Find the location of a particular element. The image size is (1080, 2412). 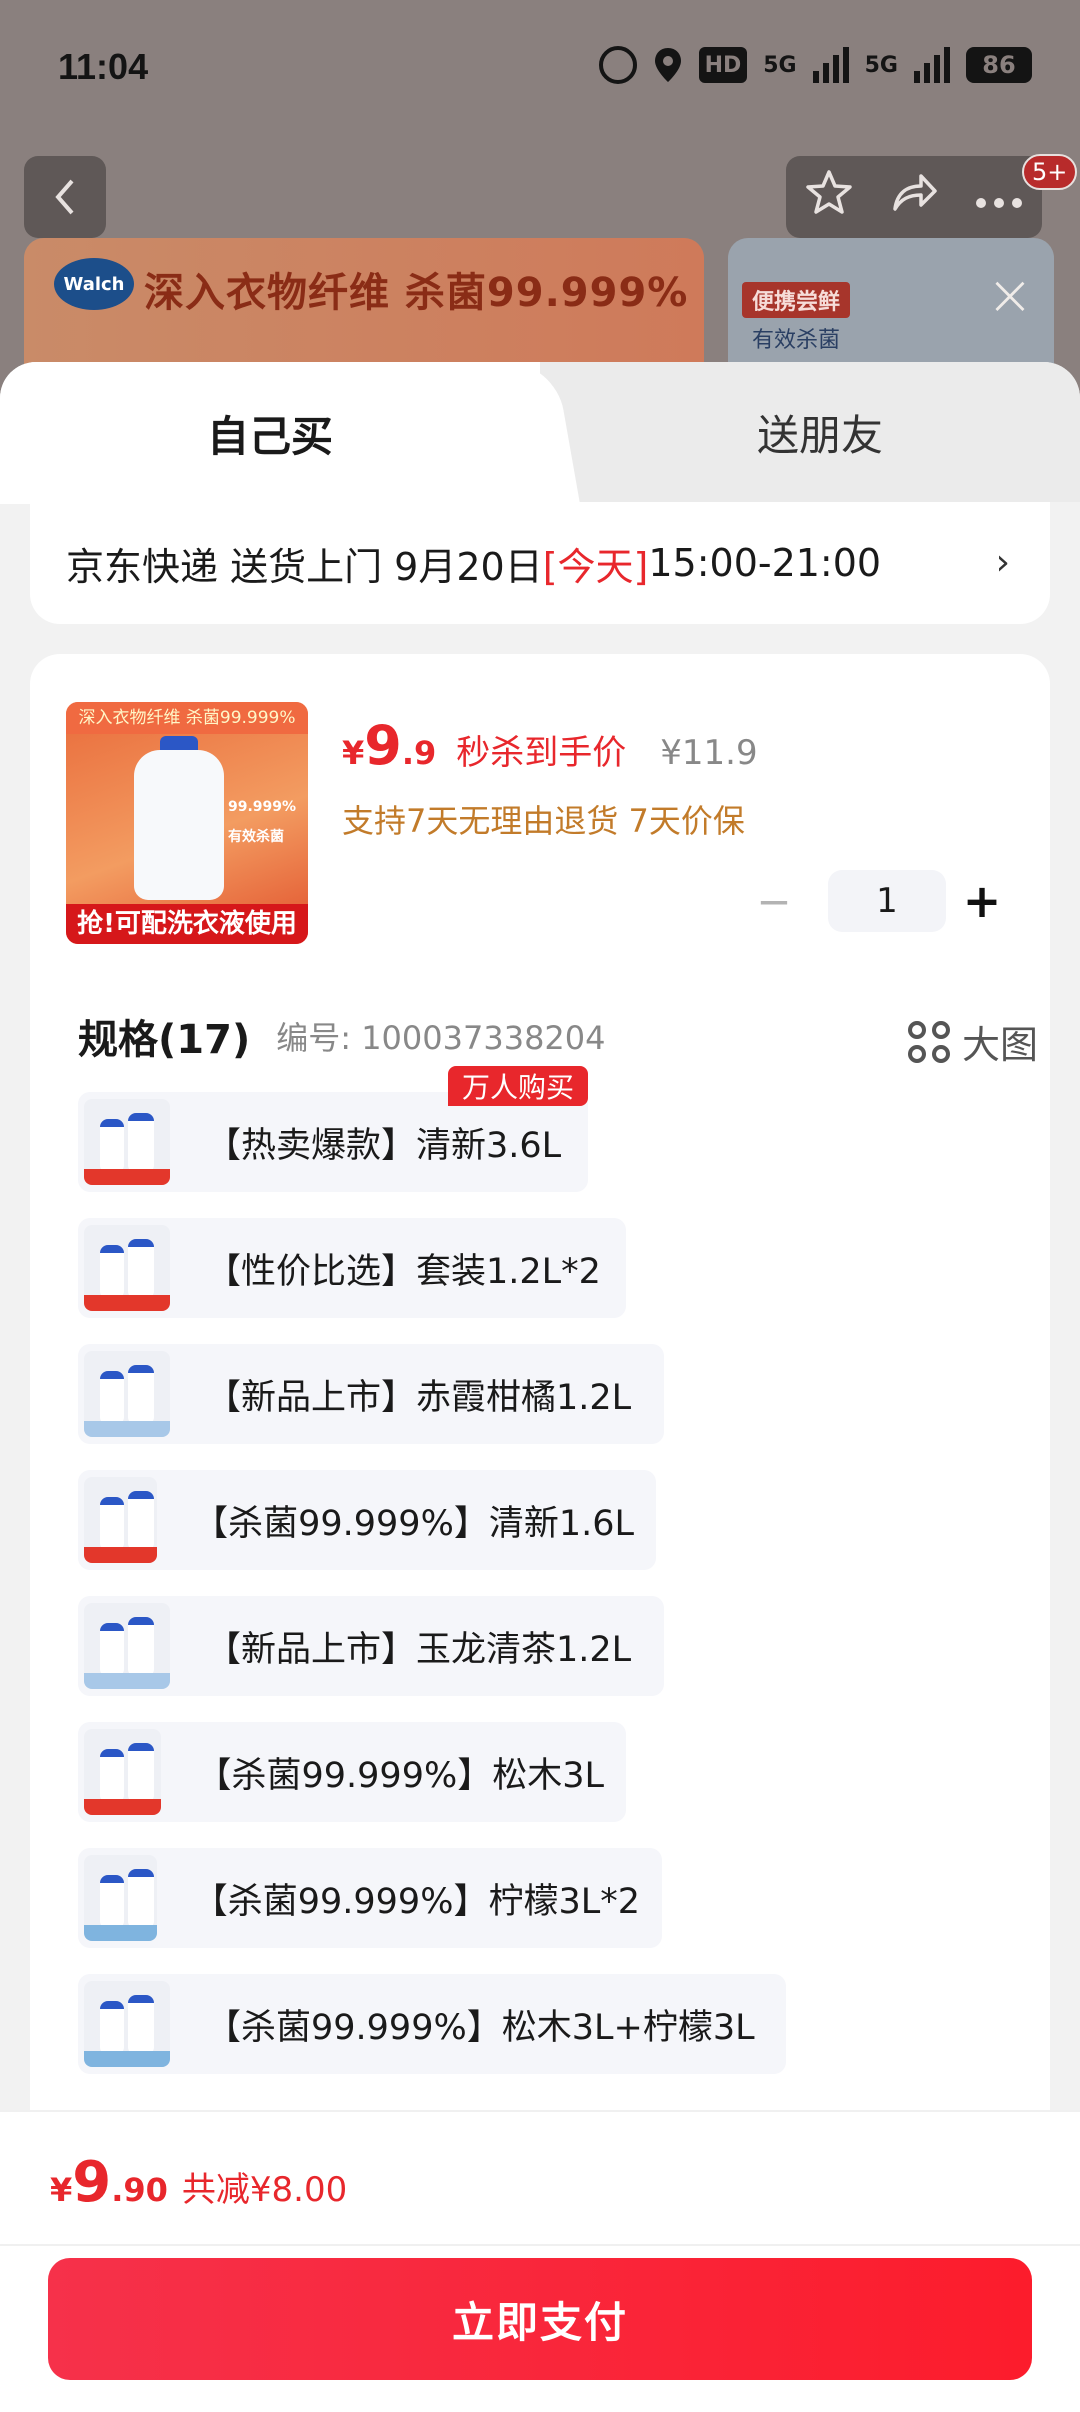

delivery-prefix: 京东快递 送货上门 9月20日 is located at coordinates (304, 566).